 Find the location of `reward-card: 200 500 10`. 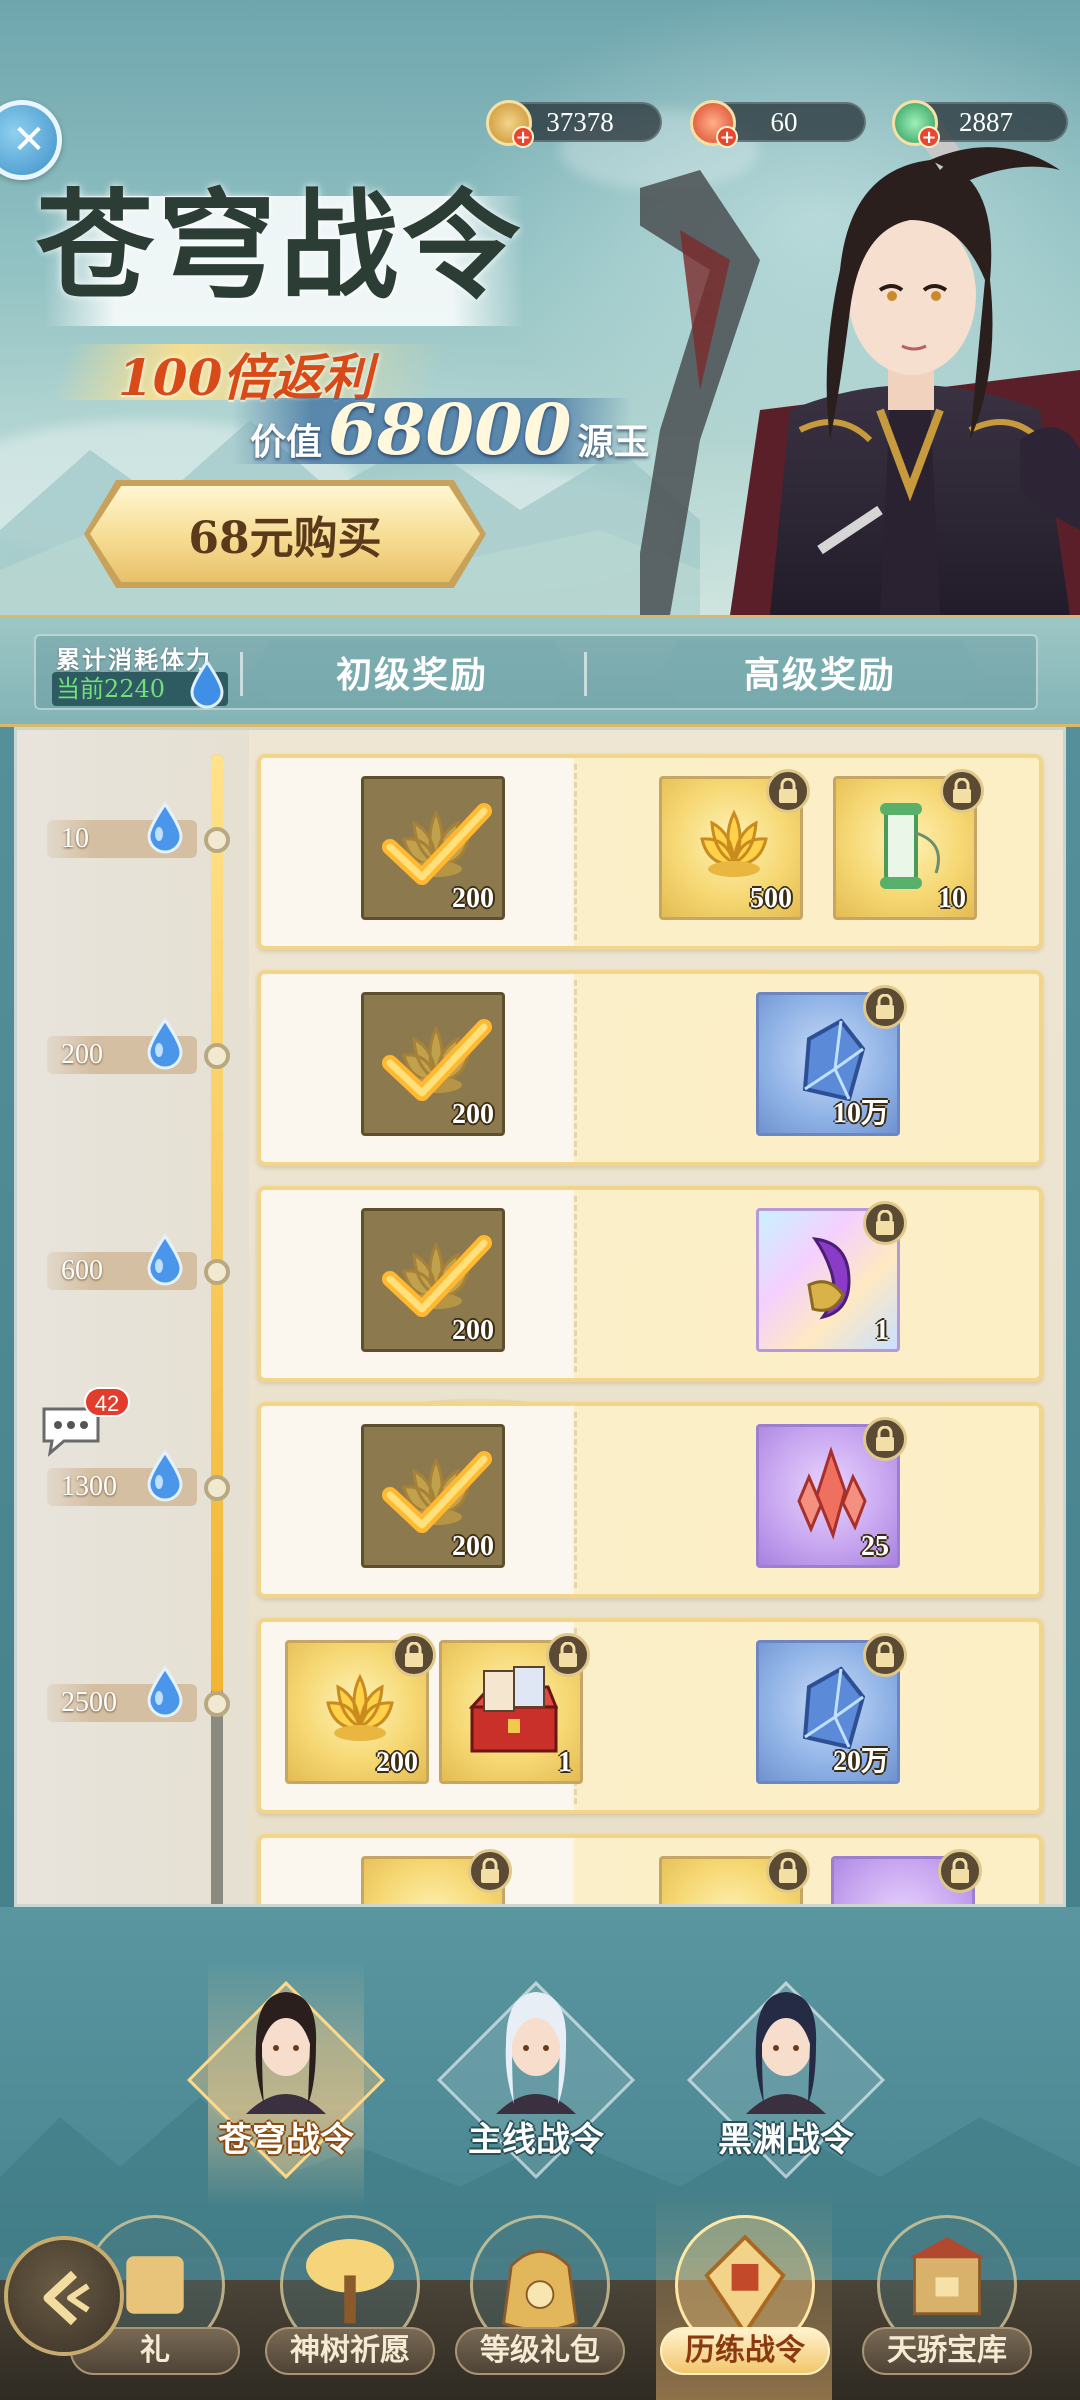

reward-card: 200 500 10 is located at coordinates (650, 852).